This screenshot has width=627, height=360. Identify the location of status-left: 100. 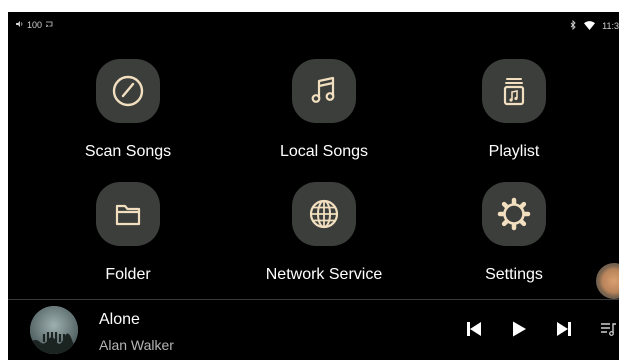
(34, 25).